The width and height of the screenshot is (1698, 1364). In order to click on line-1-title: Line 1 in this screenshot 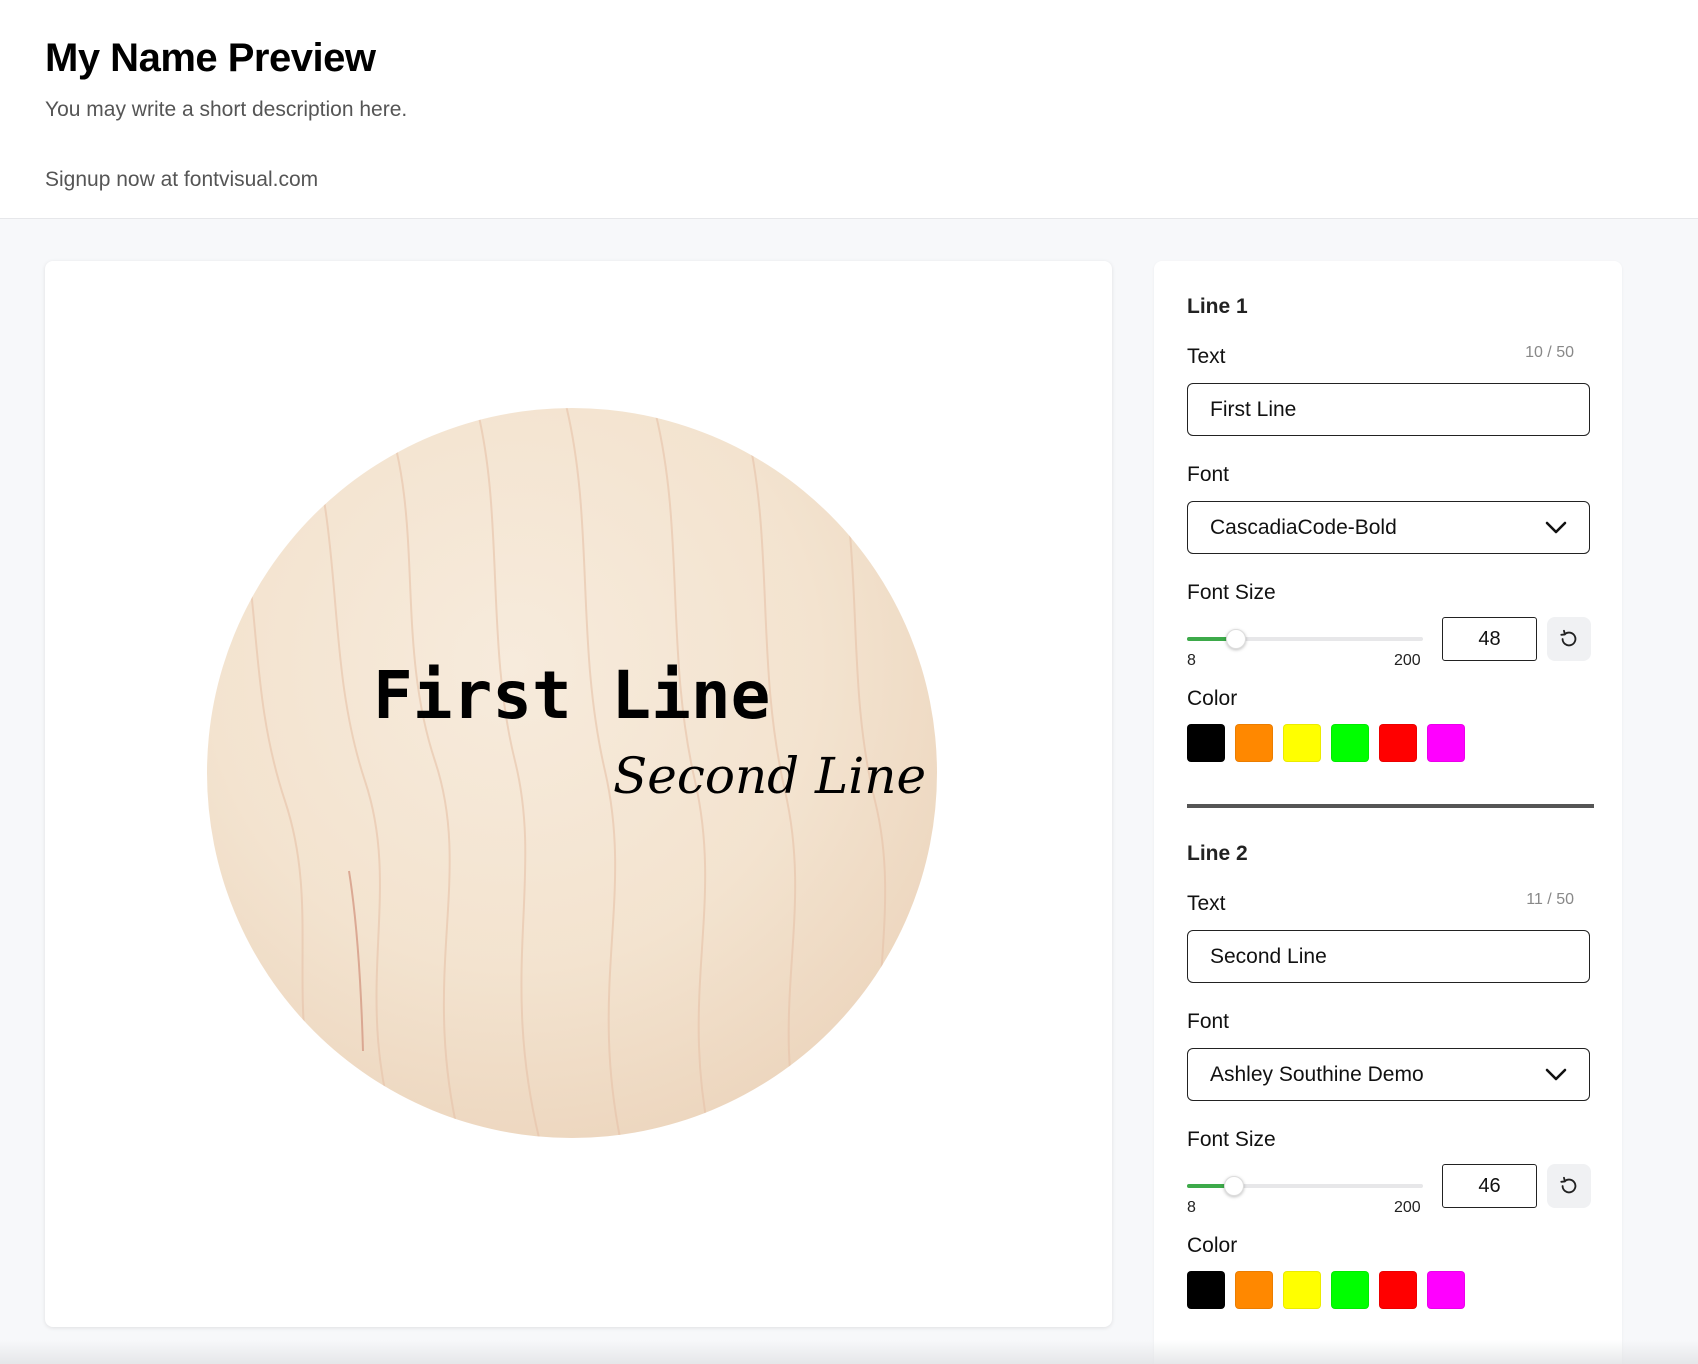, I will do `click(1217, 306)`.